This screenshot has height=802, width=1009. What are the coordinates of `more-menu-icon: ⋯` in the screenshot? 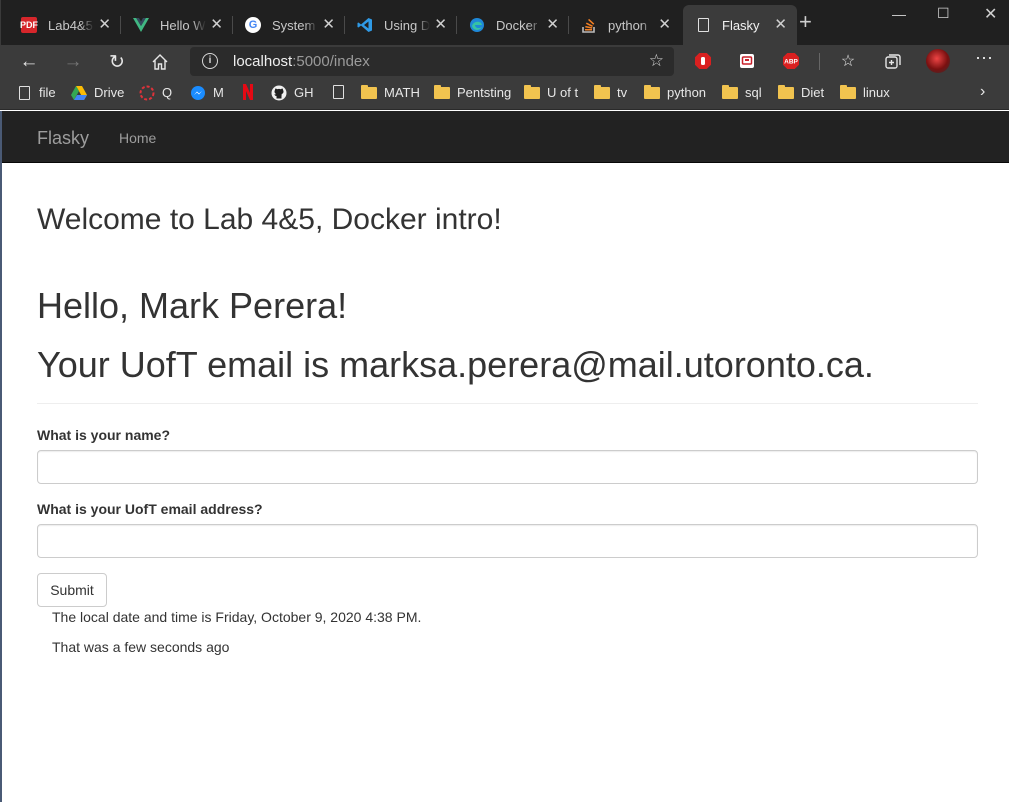 It's located at (984, 58).